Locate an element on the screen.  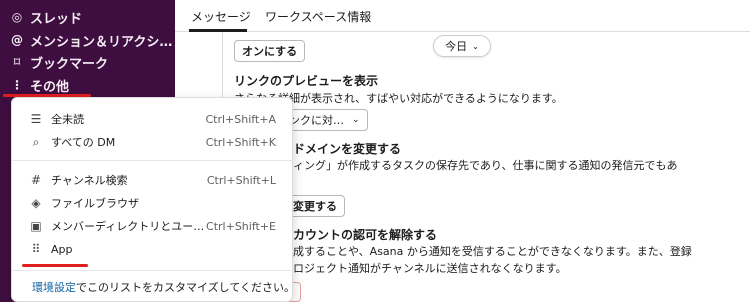
bookmark-icon: ⌑ is located at coordinates (17, 62).